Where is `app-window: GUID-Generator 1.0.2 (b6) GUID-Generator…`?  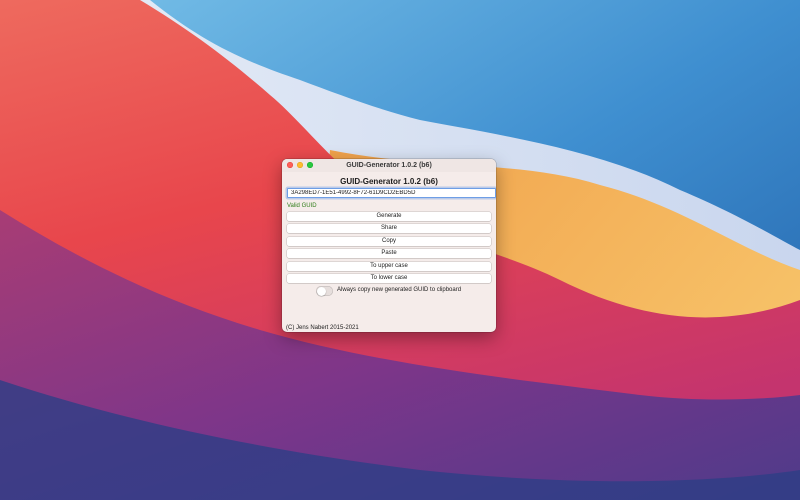
app-window: GUID-Generator 1.0.2 (b6) GUID-Generator… is located at coordinates (389, 245).